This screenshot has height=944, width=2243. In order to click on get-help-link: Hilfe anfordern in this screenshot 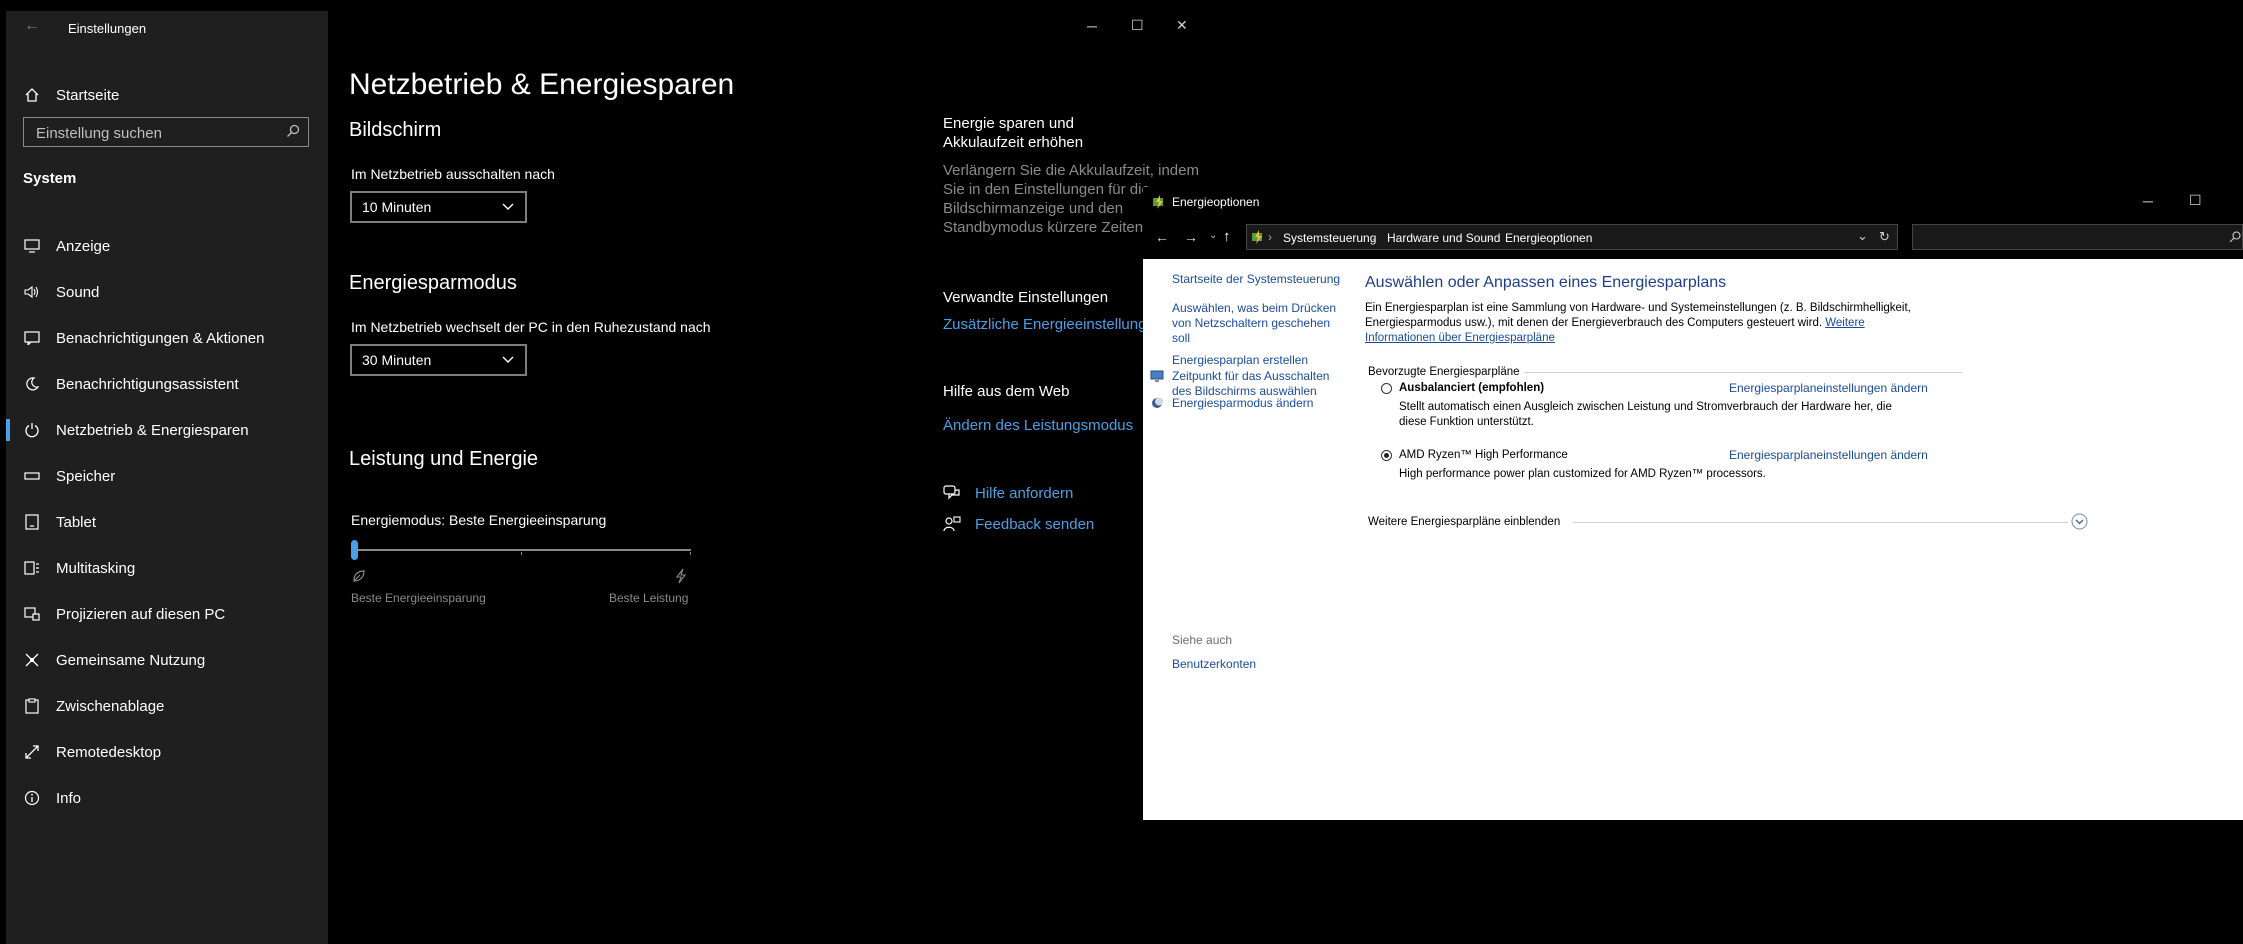, I will do `click(1024, 493)`.